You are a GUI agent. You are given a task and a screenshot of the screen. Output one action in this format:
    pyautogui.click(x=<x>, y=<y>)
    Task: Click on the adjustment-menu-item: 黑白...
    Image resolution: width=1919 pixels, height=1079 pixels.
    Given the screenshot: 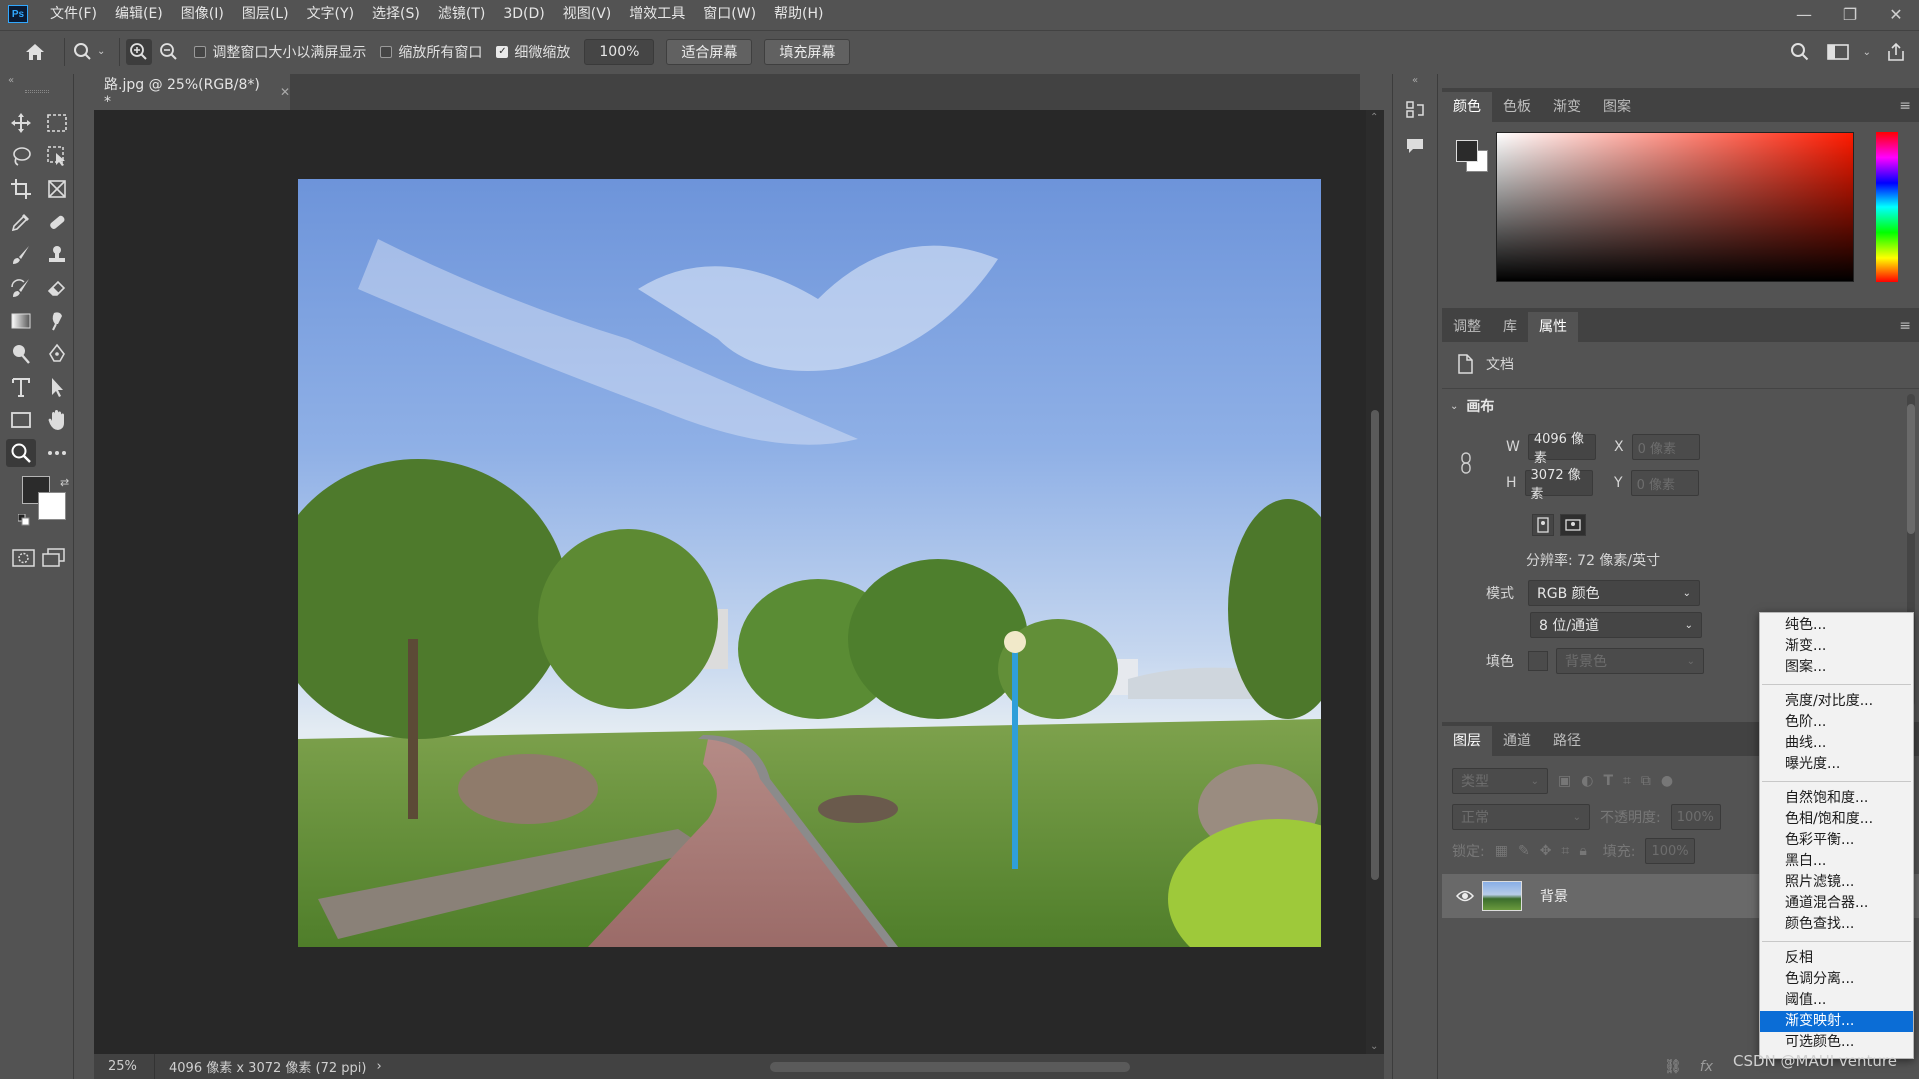 What is the action you would take?
    pyautogui.click(x=1836, y=861)
    